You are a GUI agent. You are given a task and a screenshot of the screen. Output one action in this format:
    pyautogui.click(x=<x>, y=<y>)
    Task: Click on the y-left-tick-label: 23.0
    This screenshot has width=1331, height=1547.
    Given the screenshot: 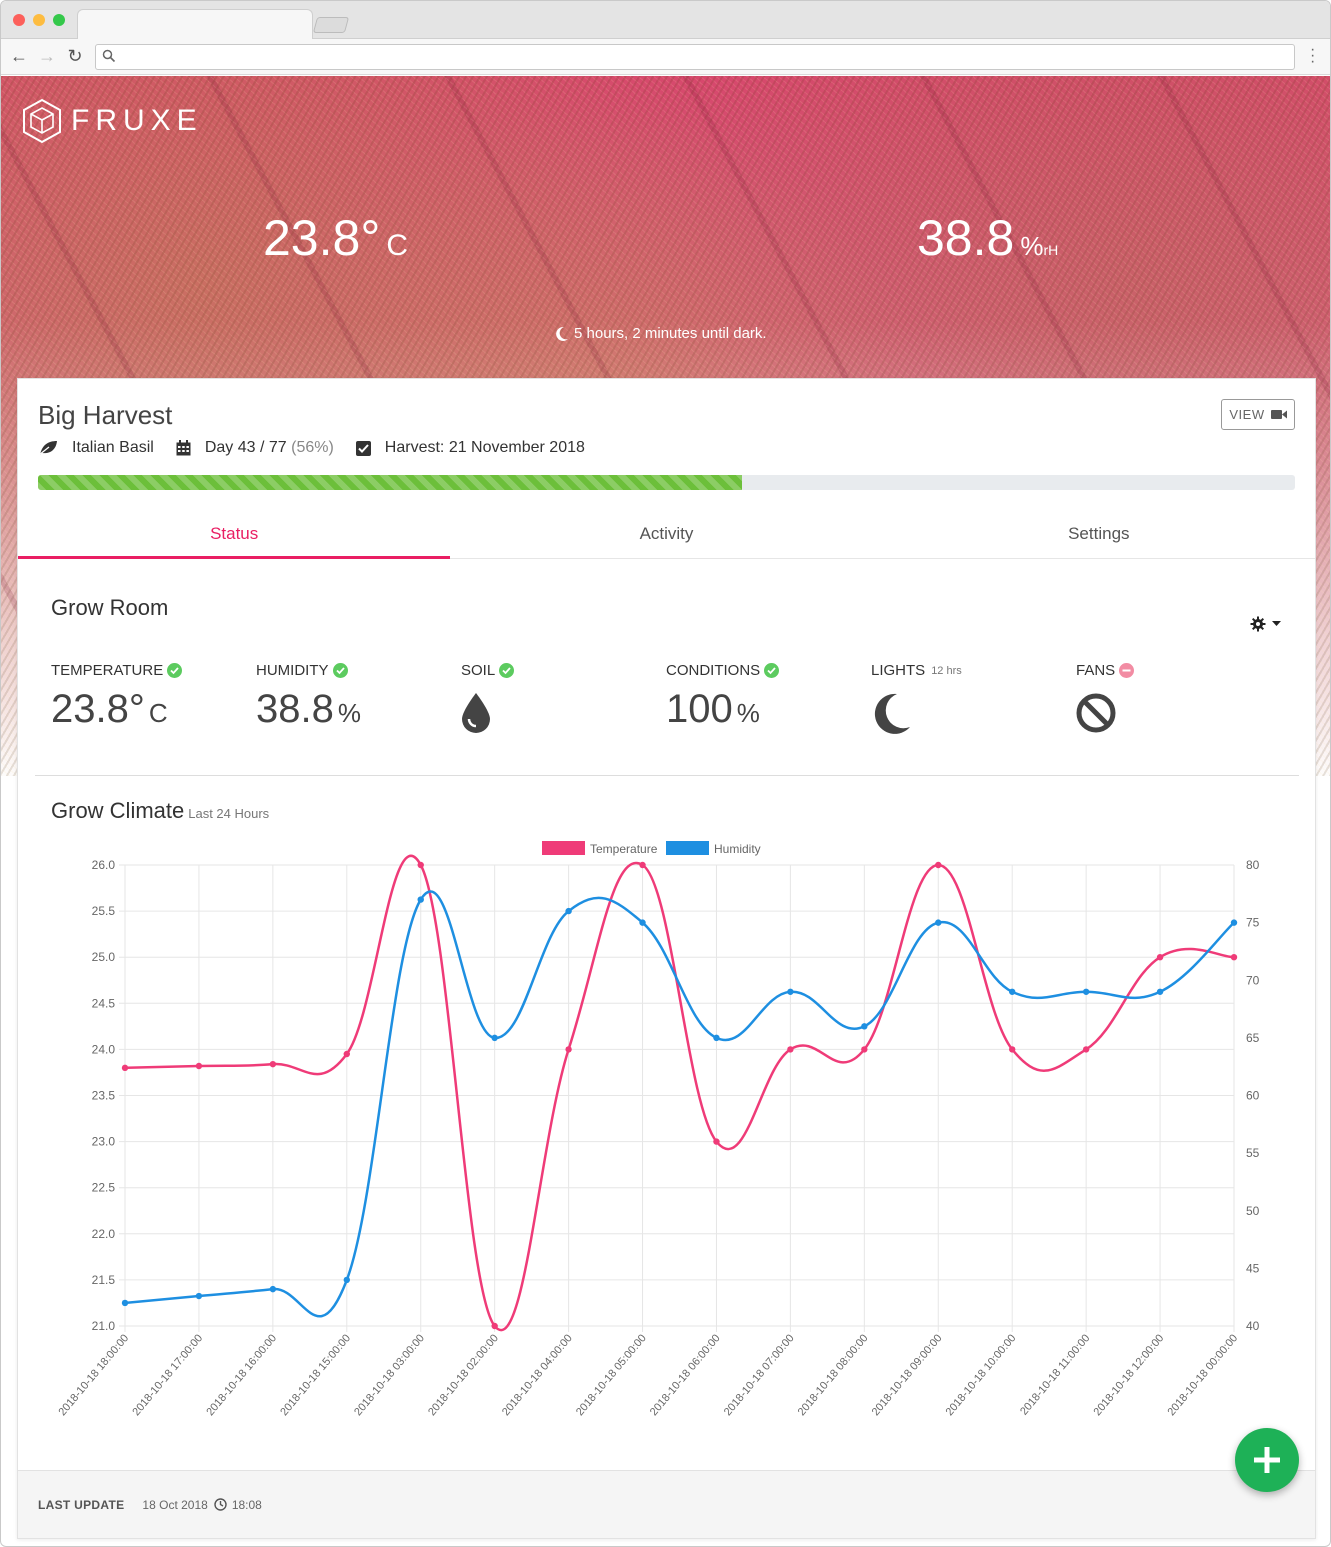 What is the action you would take?
    pyautogui.click(x=104, y=1142)
    